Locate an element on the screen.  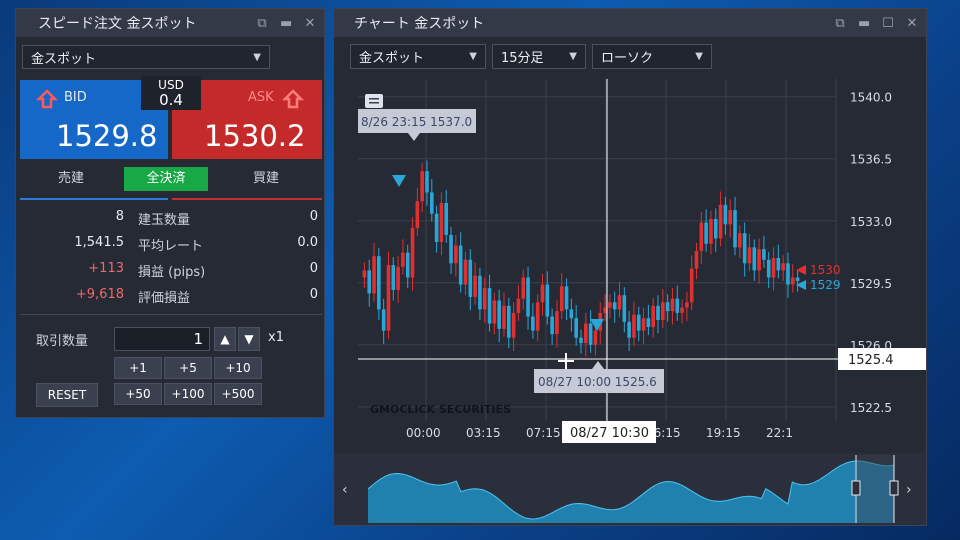
crosshair-price-label: 1525.4 is located at coordinates (871, 360).